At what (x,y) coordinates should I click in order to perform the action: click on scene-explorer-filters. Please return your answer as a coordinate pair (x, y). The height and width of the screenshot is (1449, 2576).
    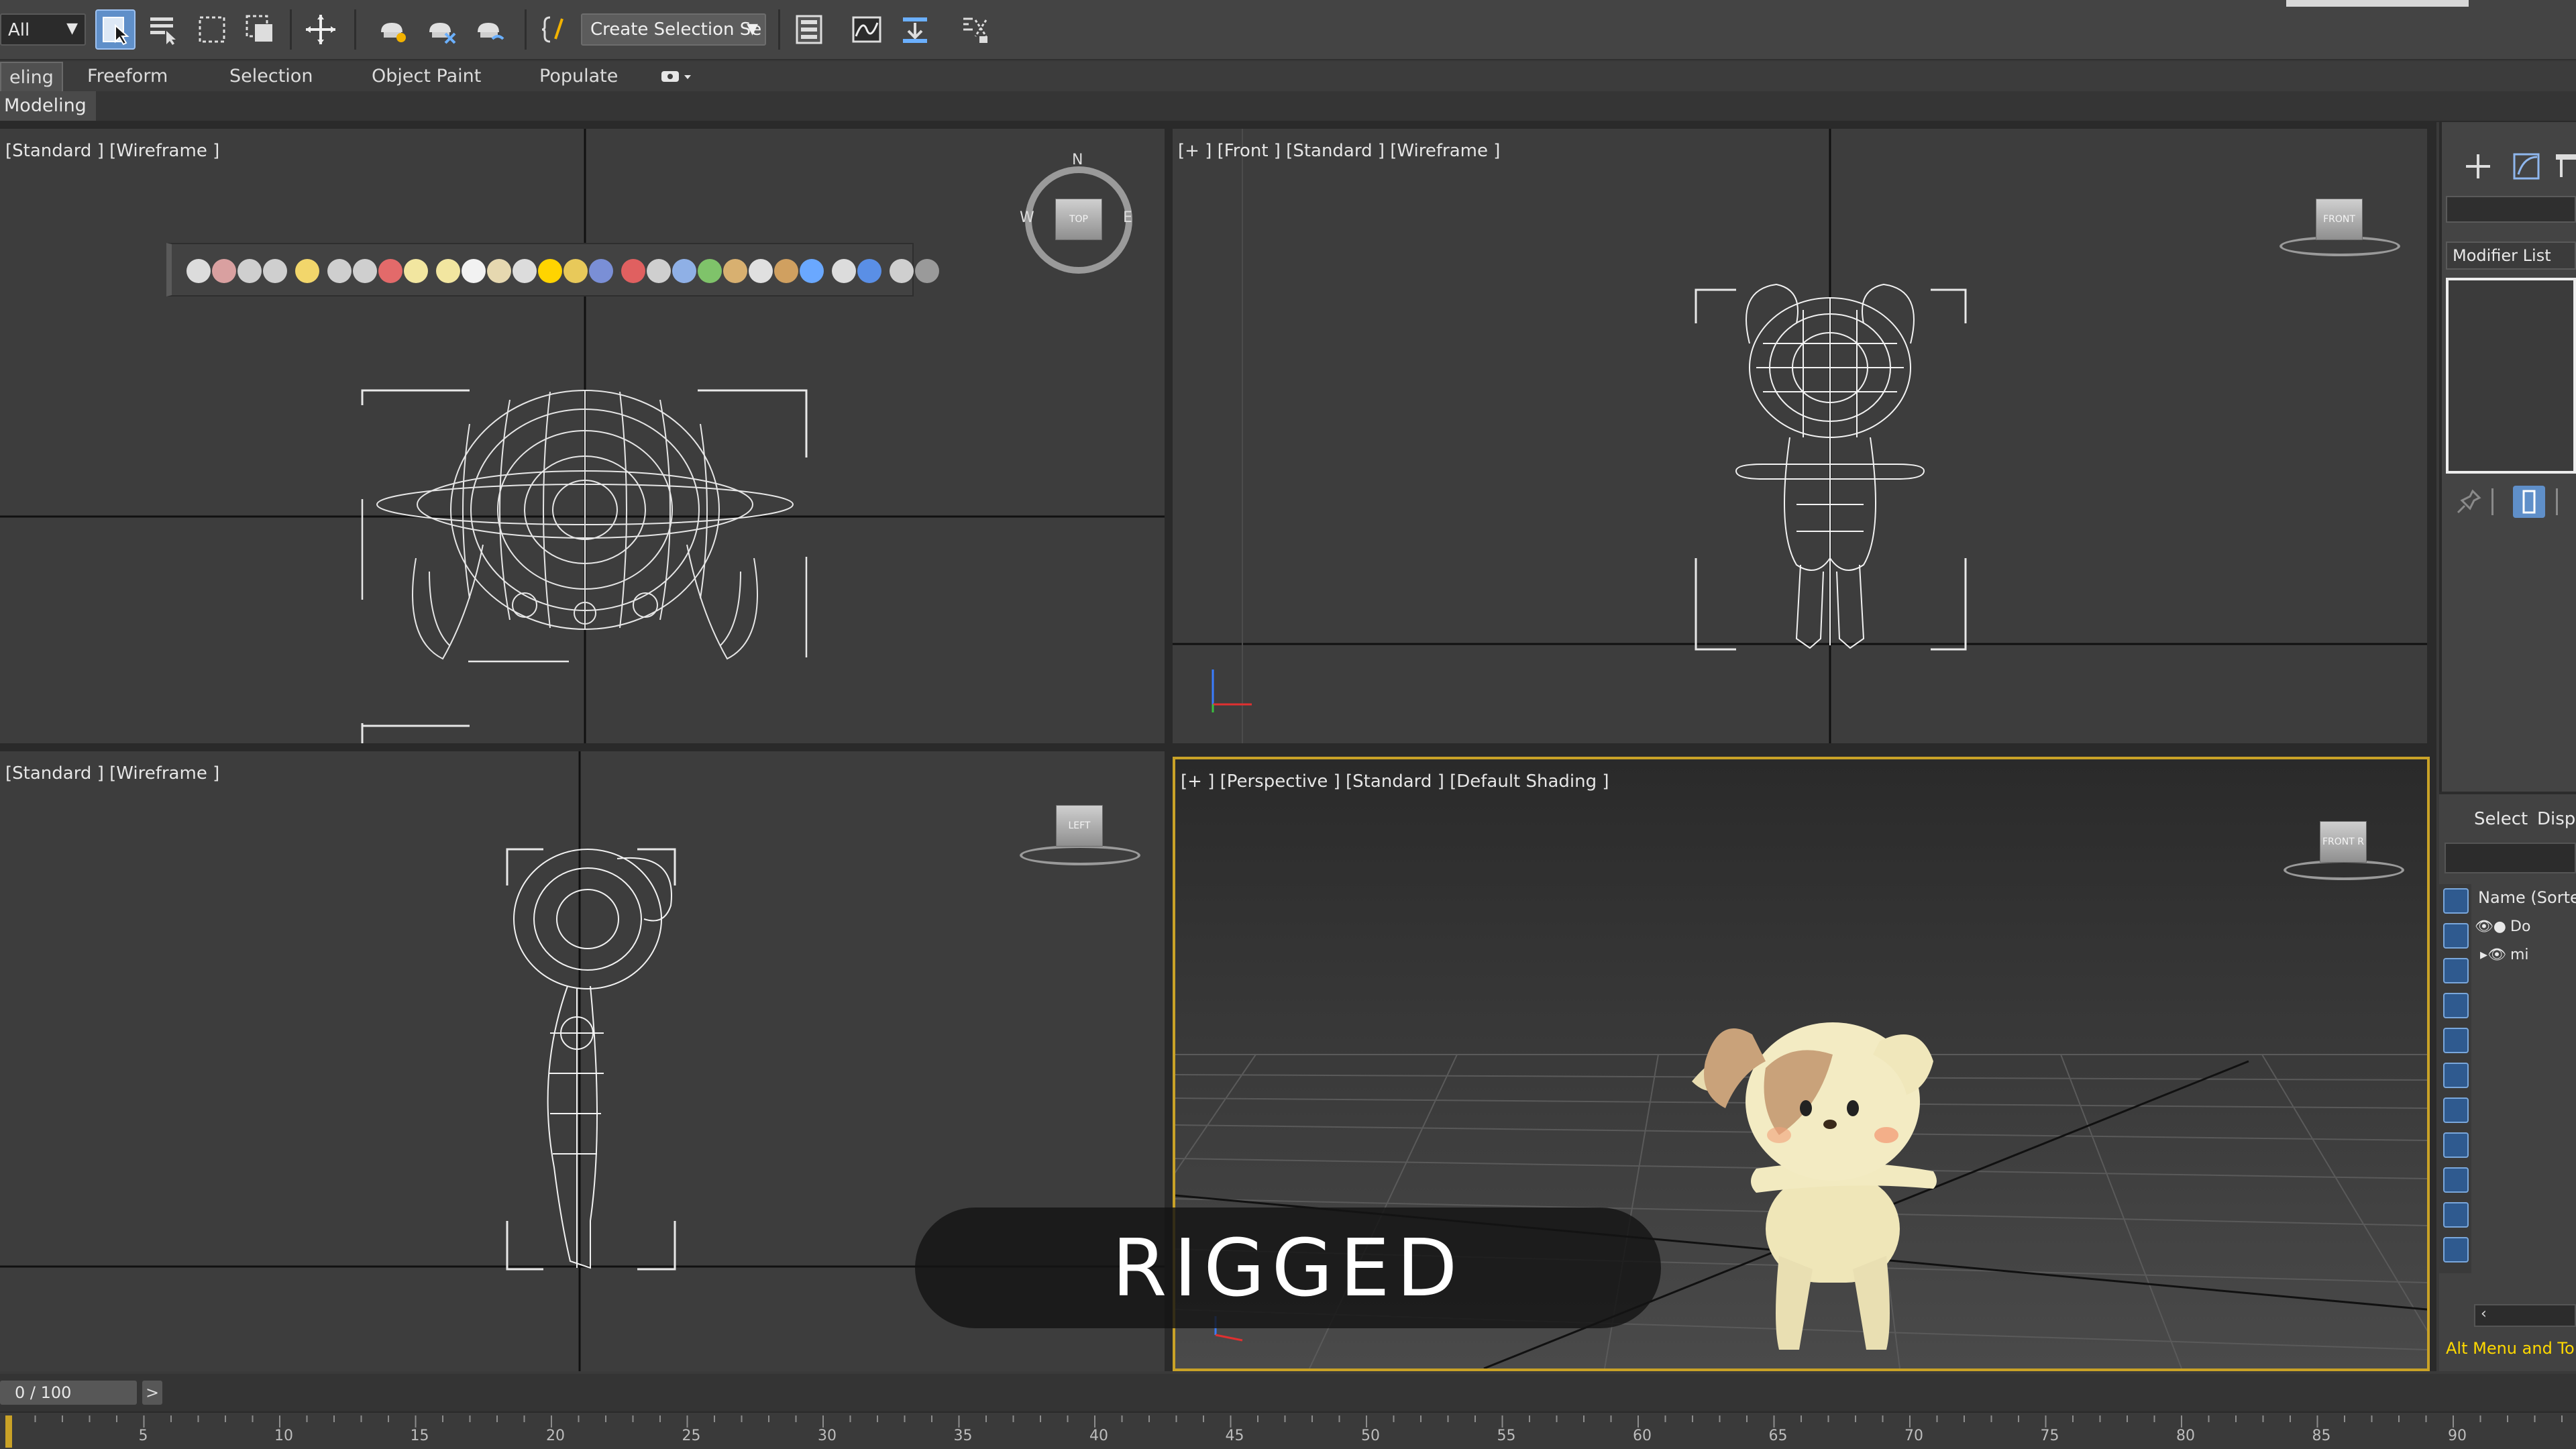
    Looking at the image, I should click on (2455, 1078).